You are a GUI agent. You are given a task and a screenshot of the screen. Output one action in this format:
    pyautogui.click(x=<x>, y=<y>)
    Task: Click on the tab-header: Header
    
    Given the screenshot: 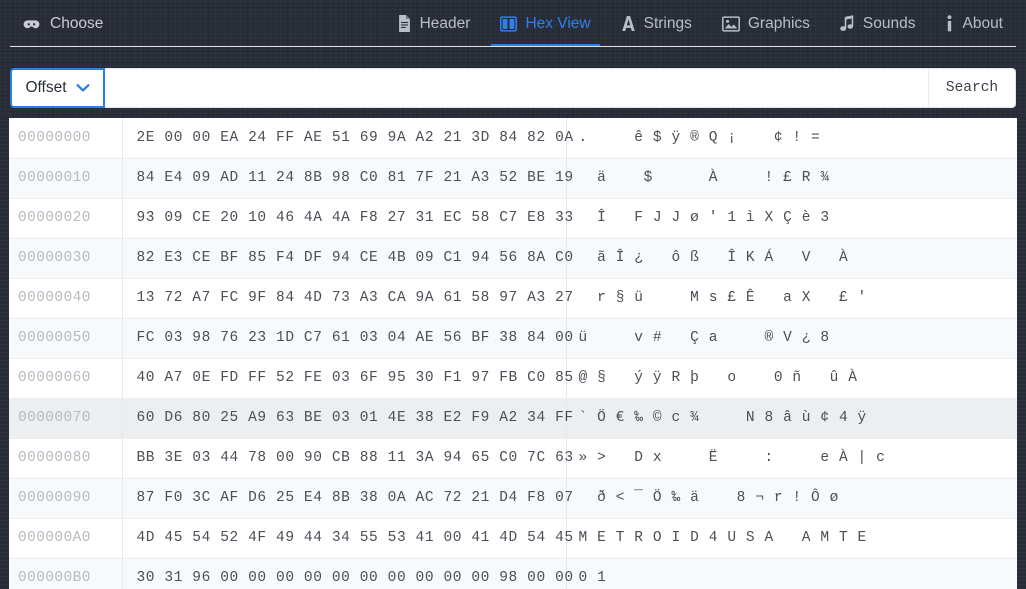 What is the action you would take?
    pyautogui.click(x=434, y=23)
    